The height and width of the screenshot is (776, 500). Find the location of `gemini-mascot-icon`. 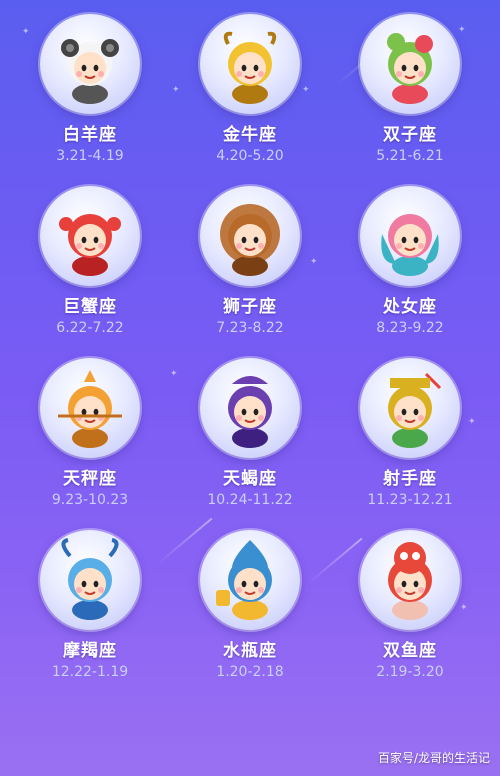

gemini-mascot-icon is located at coordinates (410, 64).